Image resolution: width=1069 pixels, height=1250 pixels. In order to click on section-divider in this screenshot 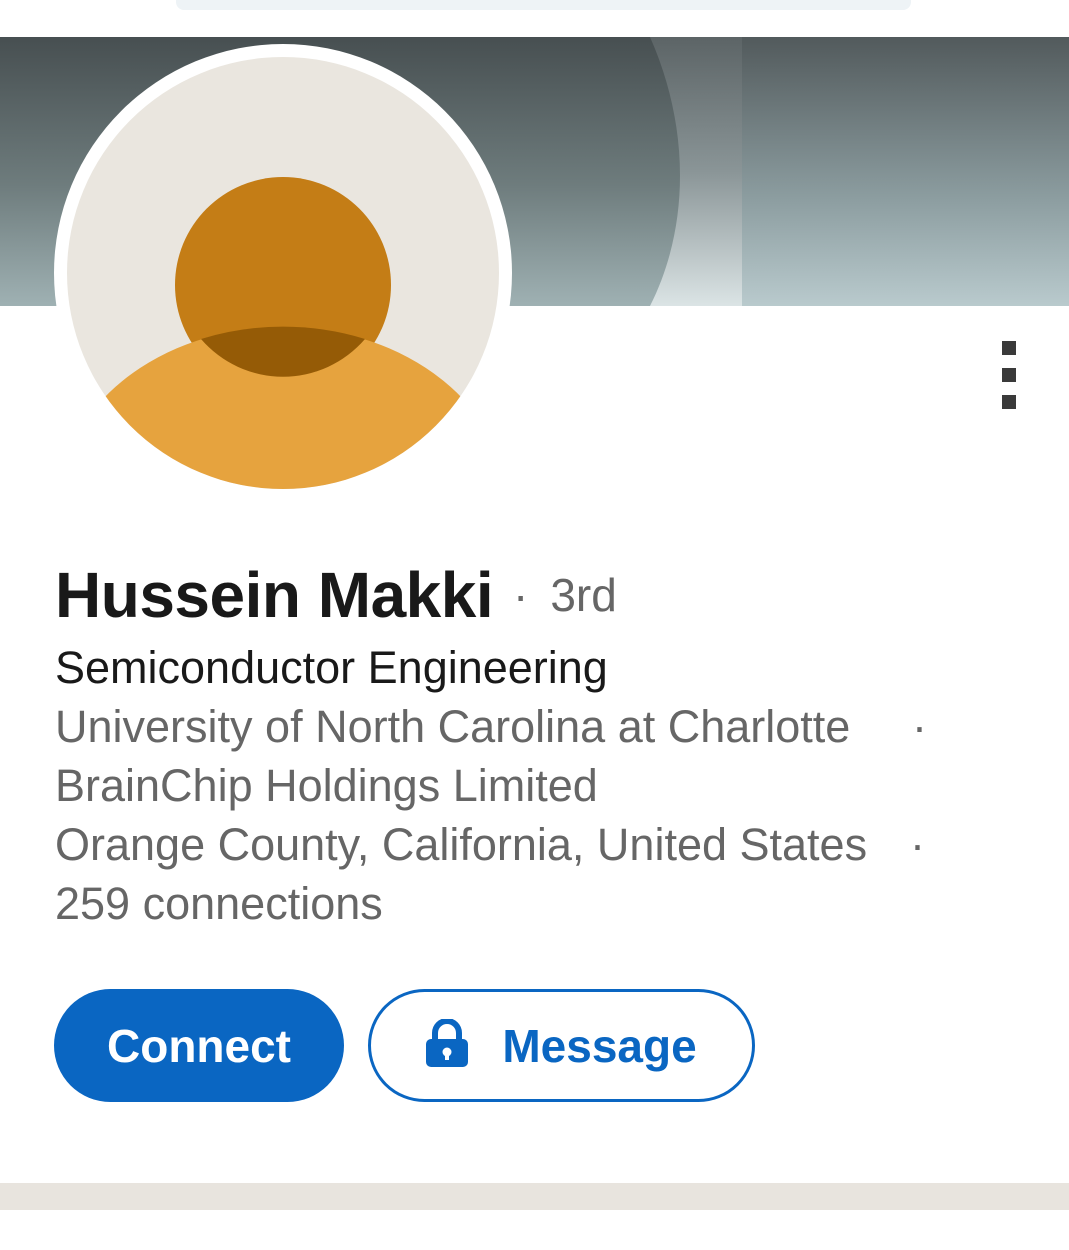, I will do `click(534, 1196)`.